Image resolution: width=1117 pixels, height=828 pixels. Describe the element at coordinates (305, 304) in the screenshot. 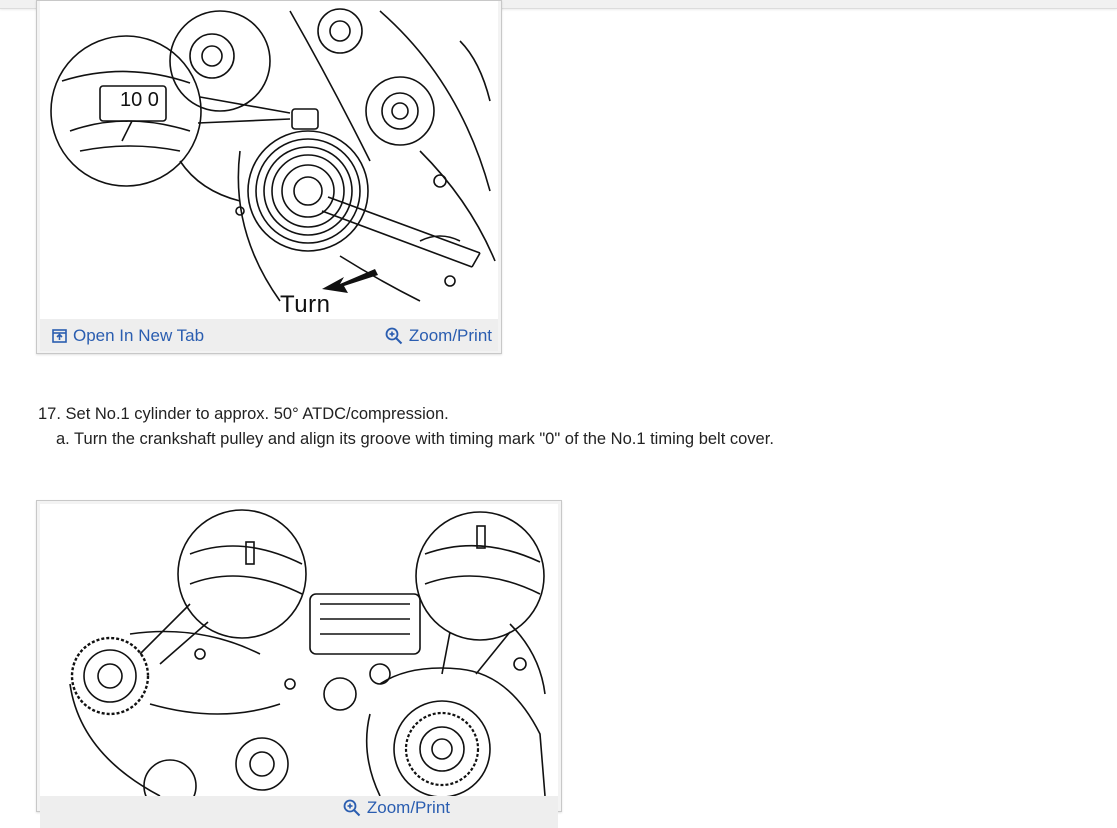

I see `turn-label: Turn` at that location.